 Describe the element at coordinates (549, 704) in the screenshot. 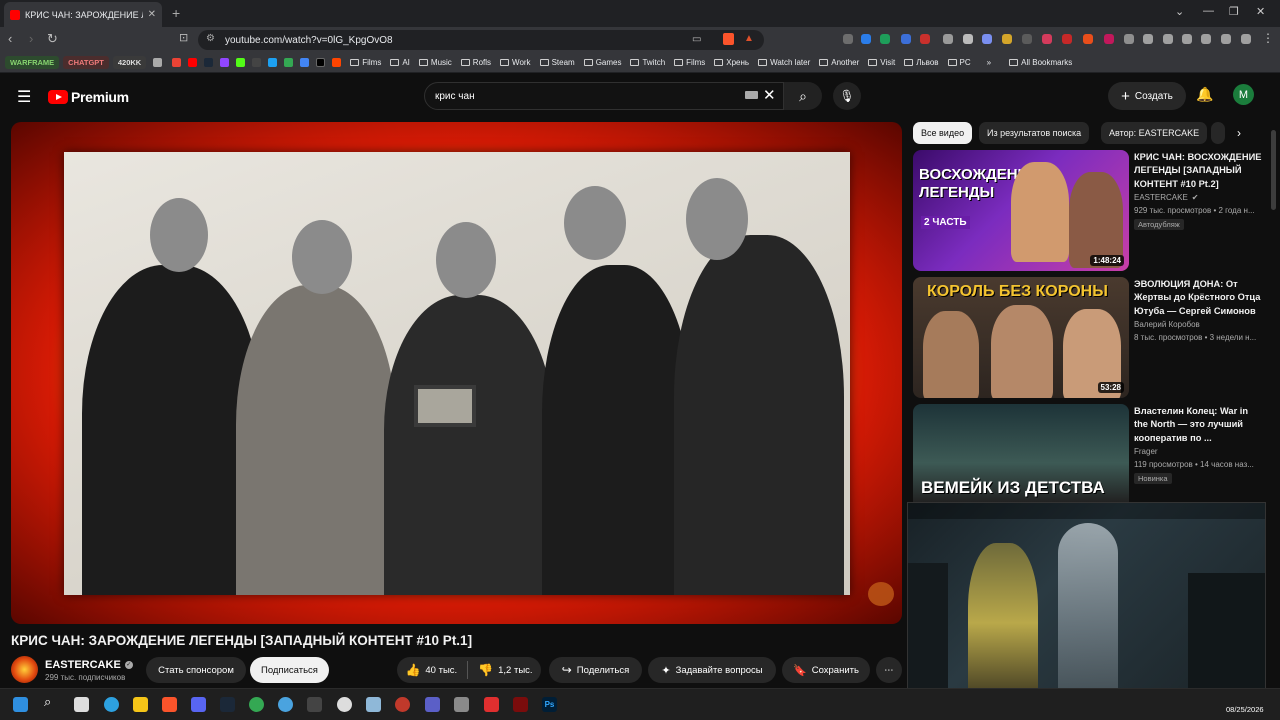

I see `photoshop-icon: Ps` at that location.